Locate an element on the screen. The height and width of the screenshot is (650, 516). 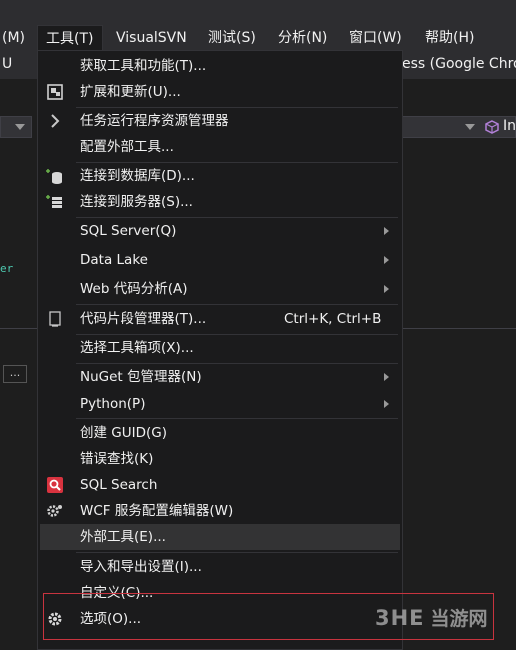
watermark-logo: 3HE is located at coordinates (400, 618).